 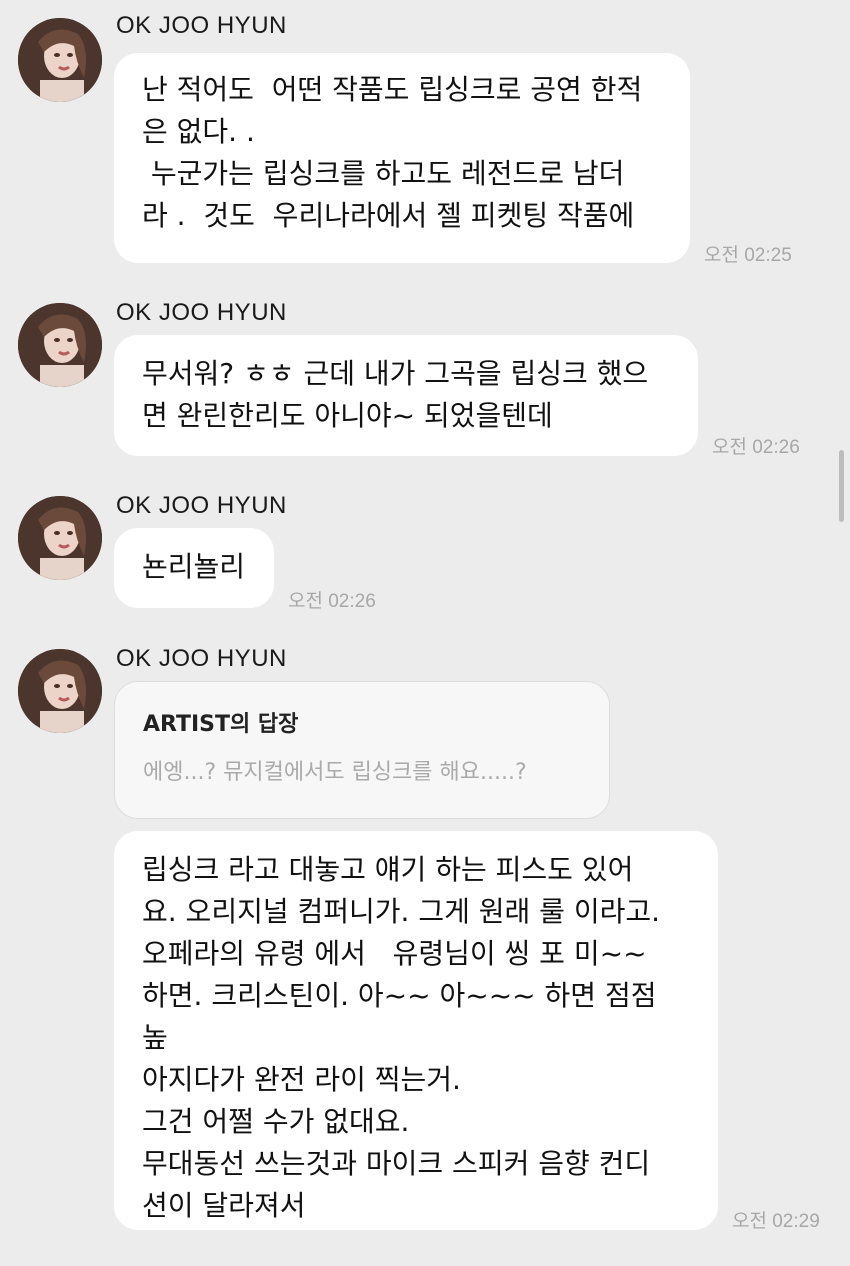 What do you see at coordinates (194, 568) in the screenshot?
I see `message-bubble: 뇬리뇰리` at bounding box center [194, 568].